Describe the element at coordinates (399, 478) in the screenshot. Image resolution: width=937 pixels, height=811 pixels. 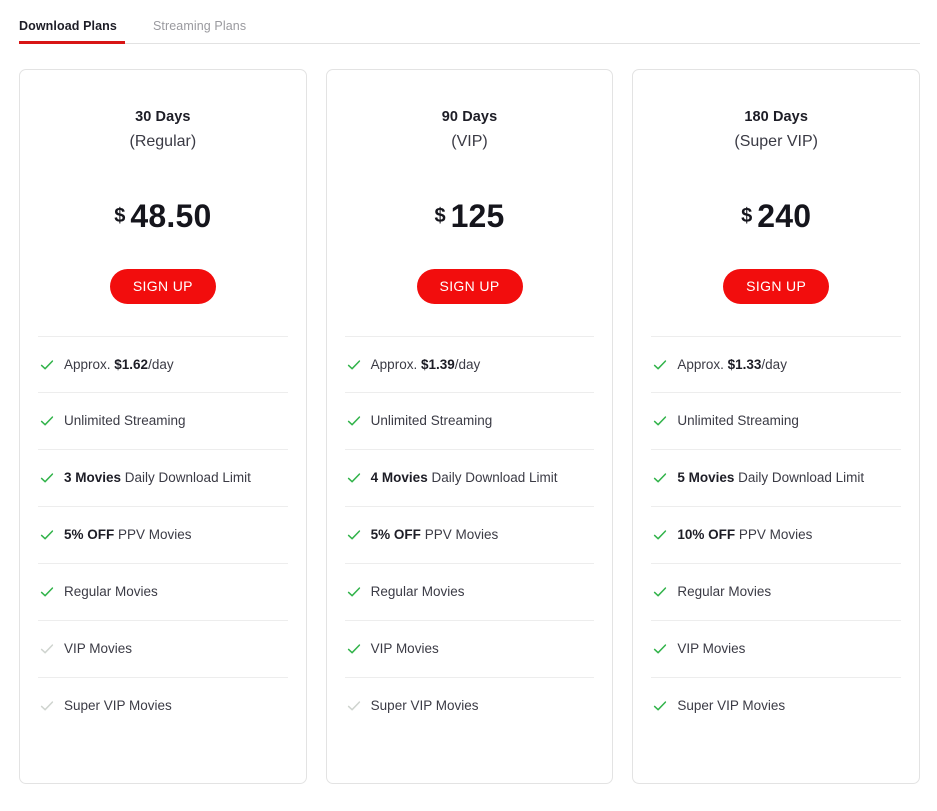
I see `feature-highlight: 4 Movies` at that location.